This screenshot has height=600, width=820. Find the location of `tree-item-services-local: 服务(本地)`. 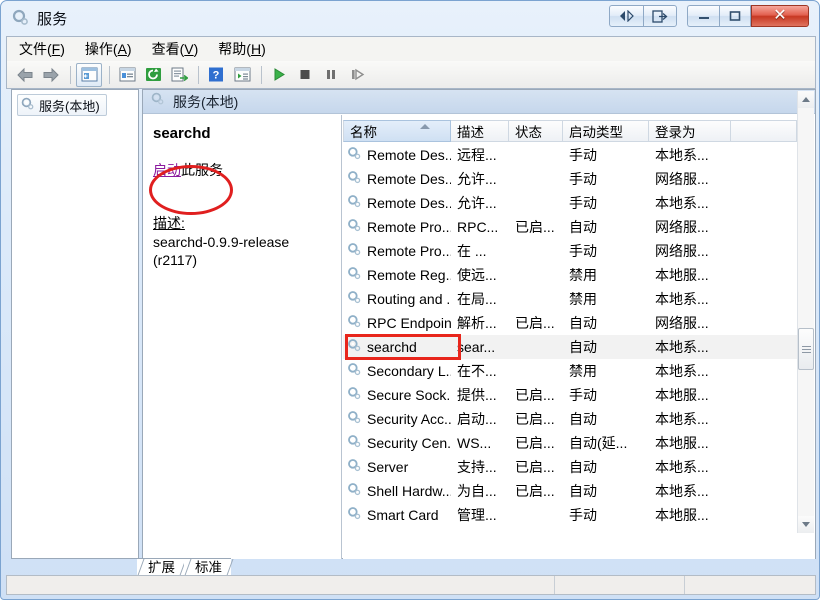

tree-item-services-local: 服务(本地) is located at coordinates (62, 105).